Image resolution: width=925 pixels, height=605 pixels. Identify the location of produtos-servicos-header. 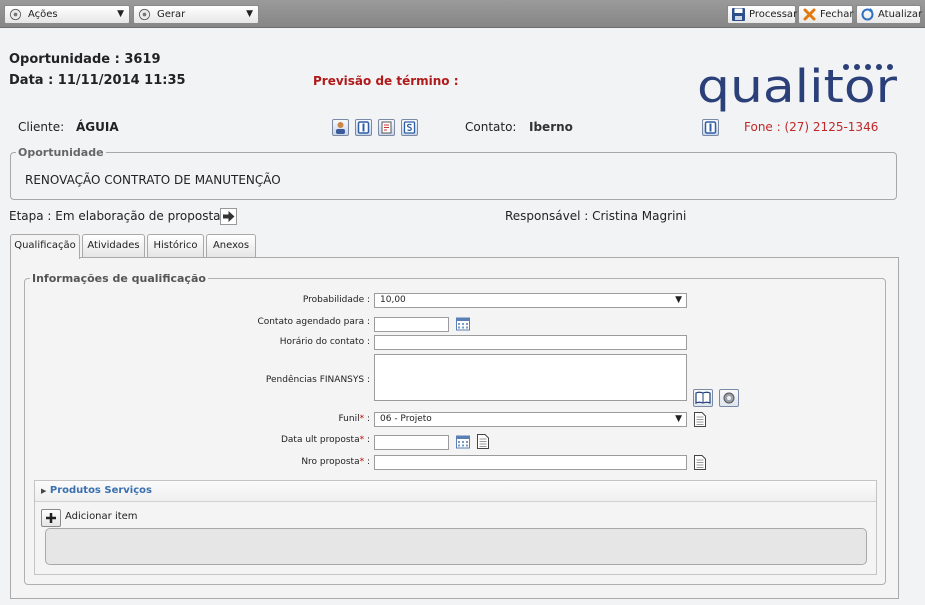
(455, 491).